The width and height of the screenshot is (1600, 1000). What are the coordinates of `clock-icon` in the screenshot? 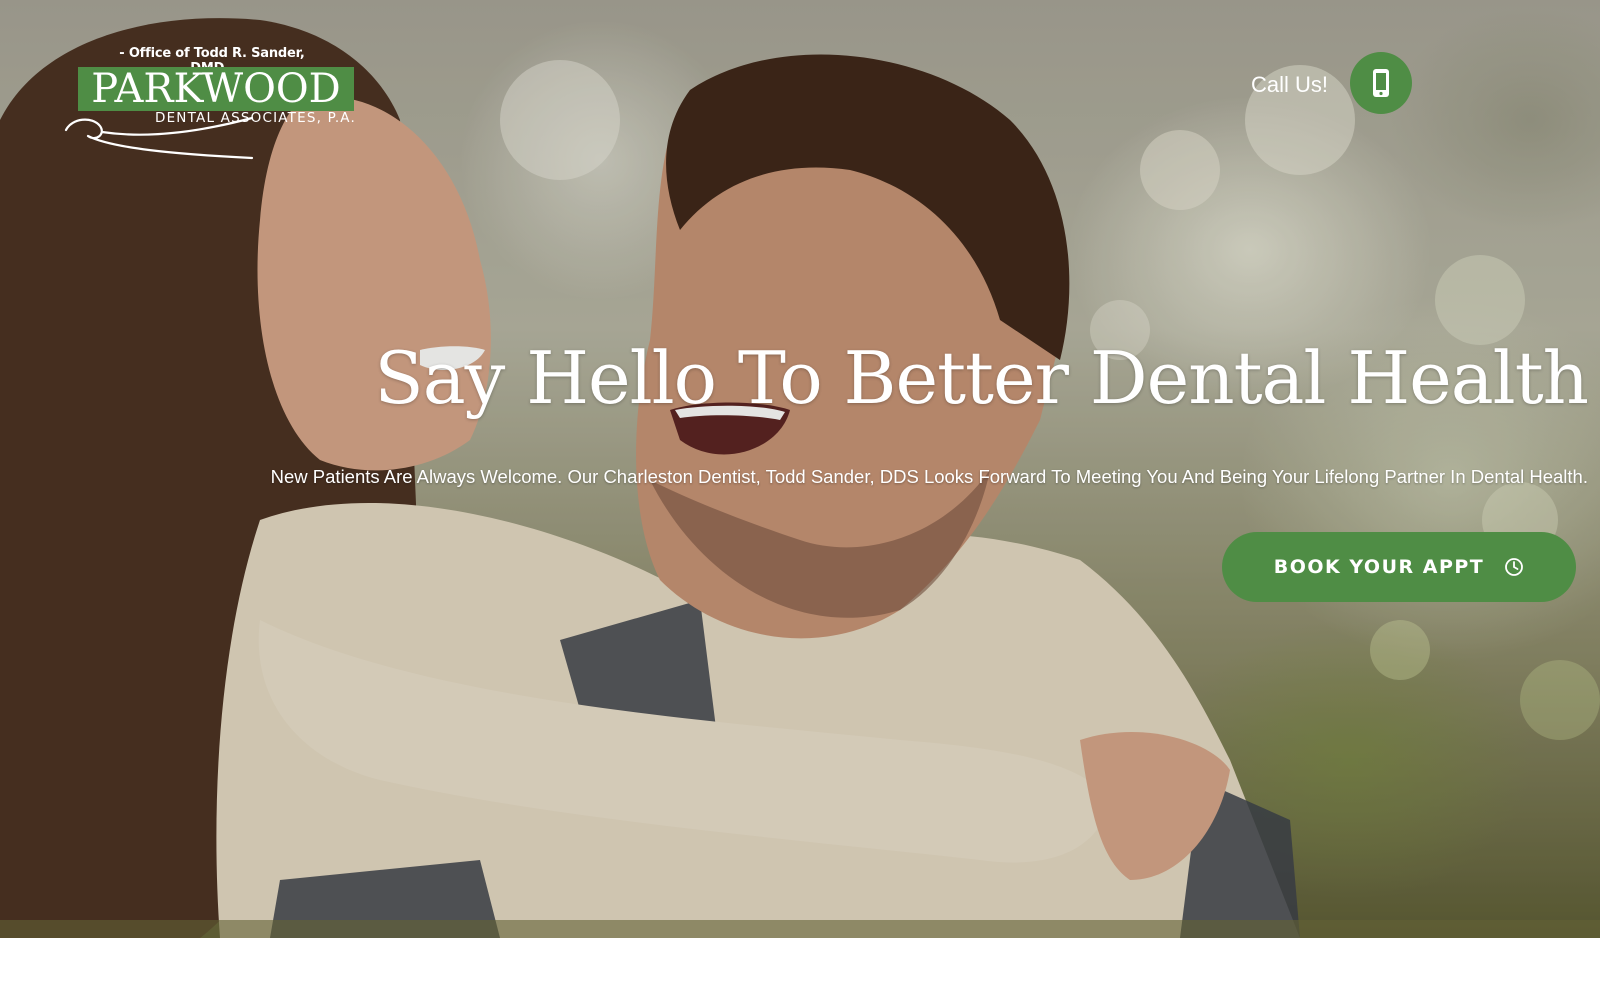 It's located at (1514, 567).